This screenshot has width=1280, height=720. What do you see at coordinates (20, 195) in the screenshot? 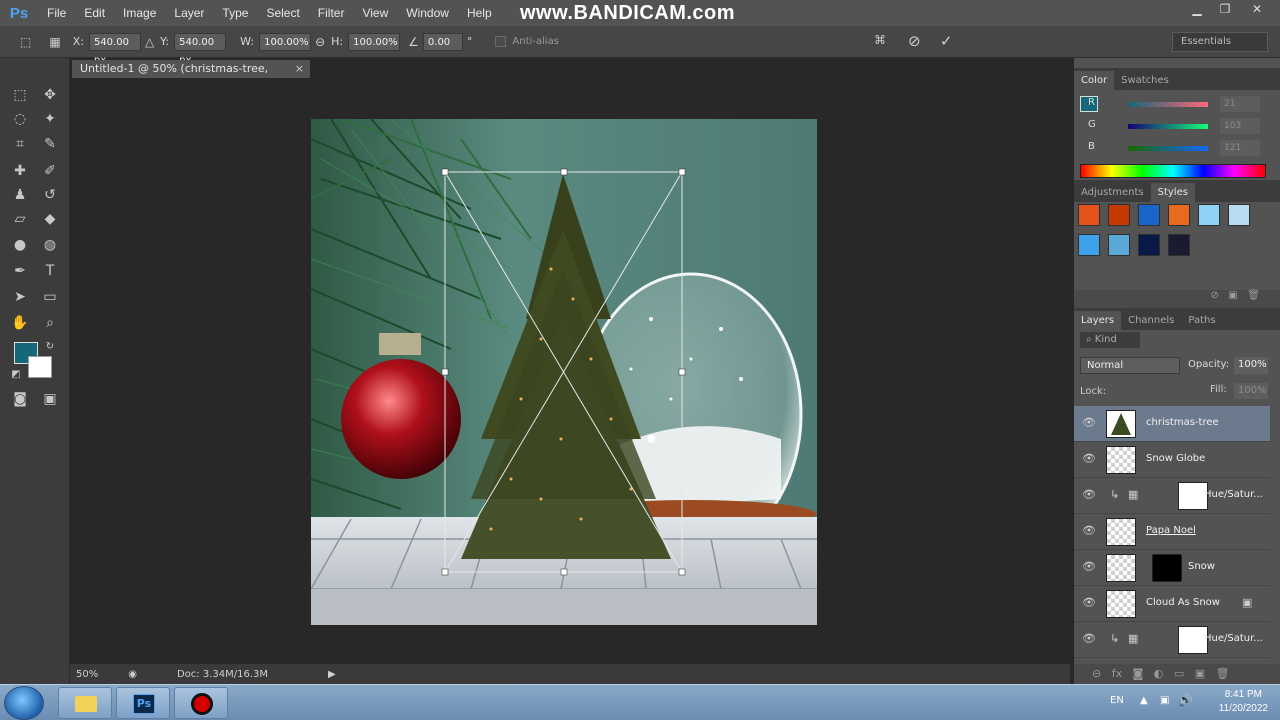
I see `clone-stamp-icon: ♟` at bounding box center [20, 195].